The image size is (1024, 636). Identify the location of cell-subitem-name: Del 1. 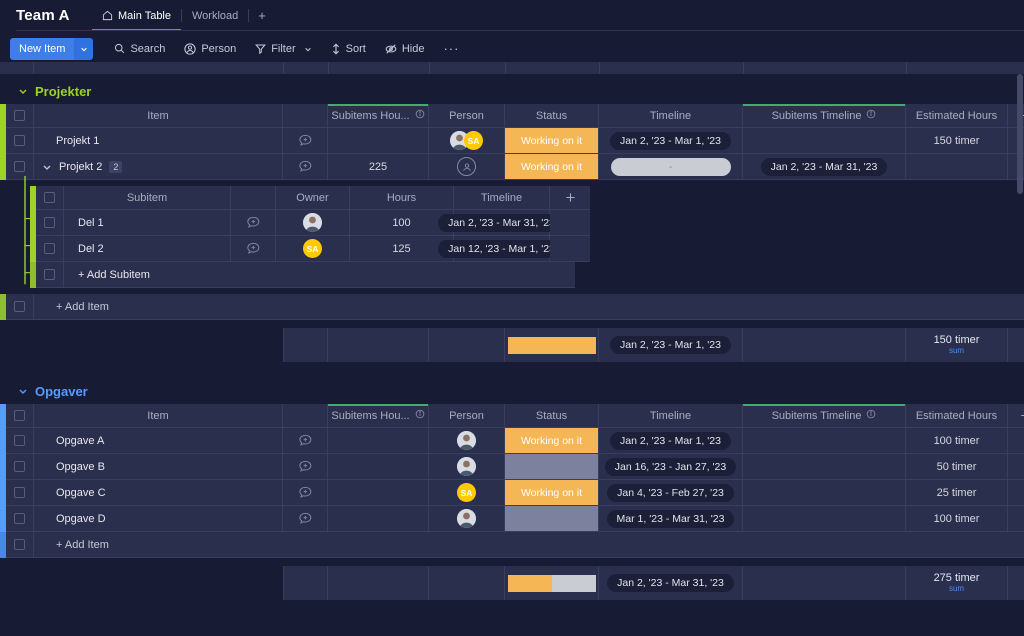
(147, 223).